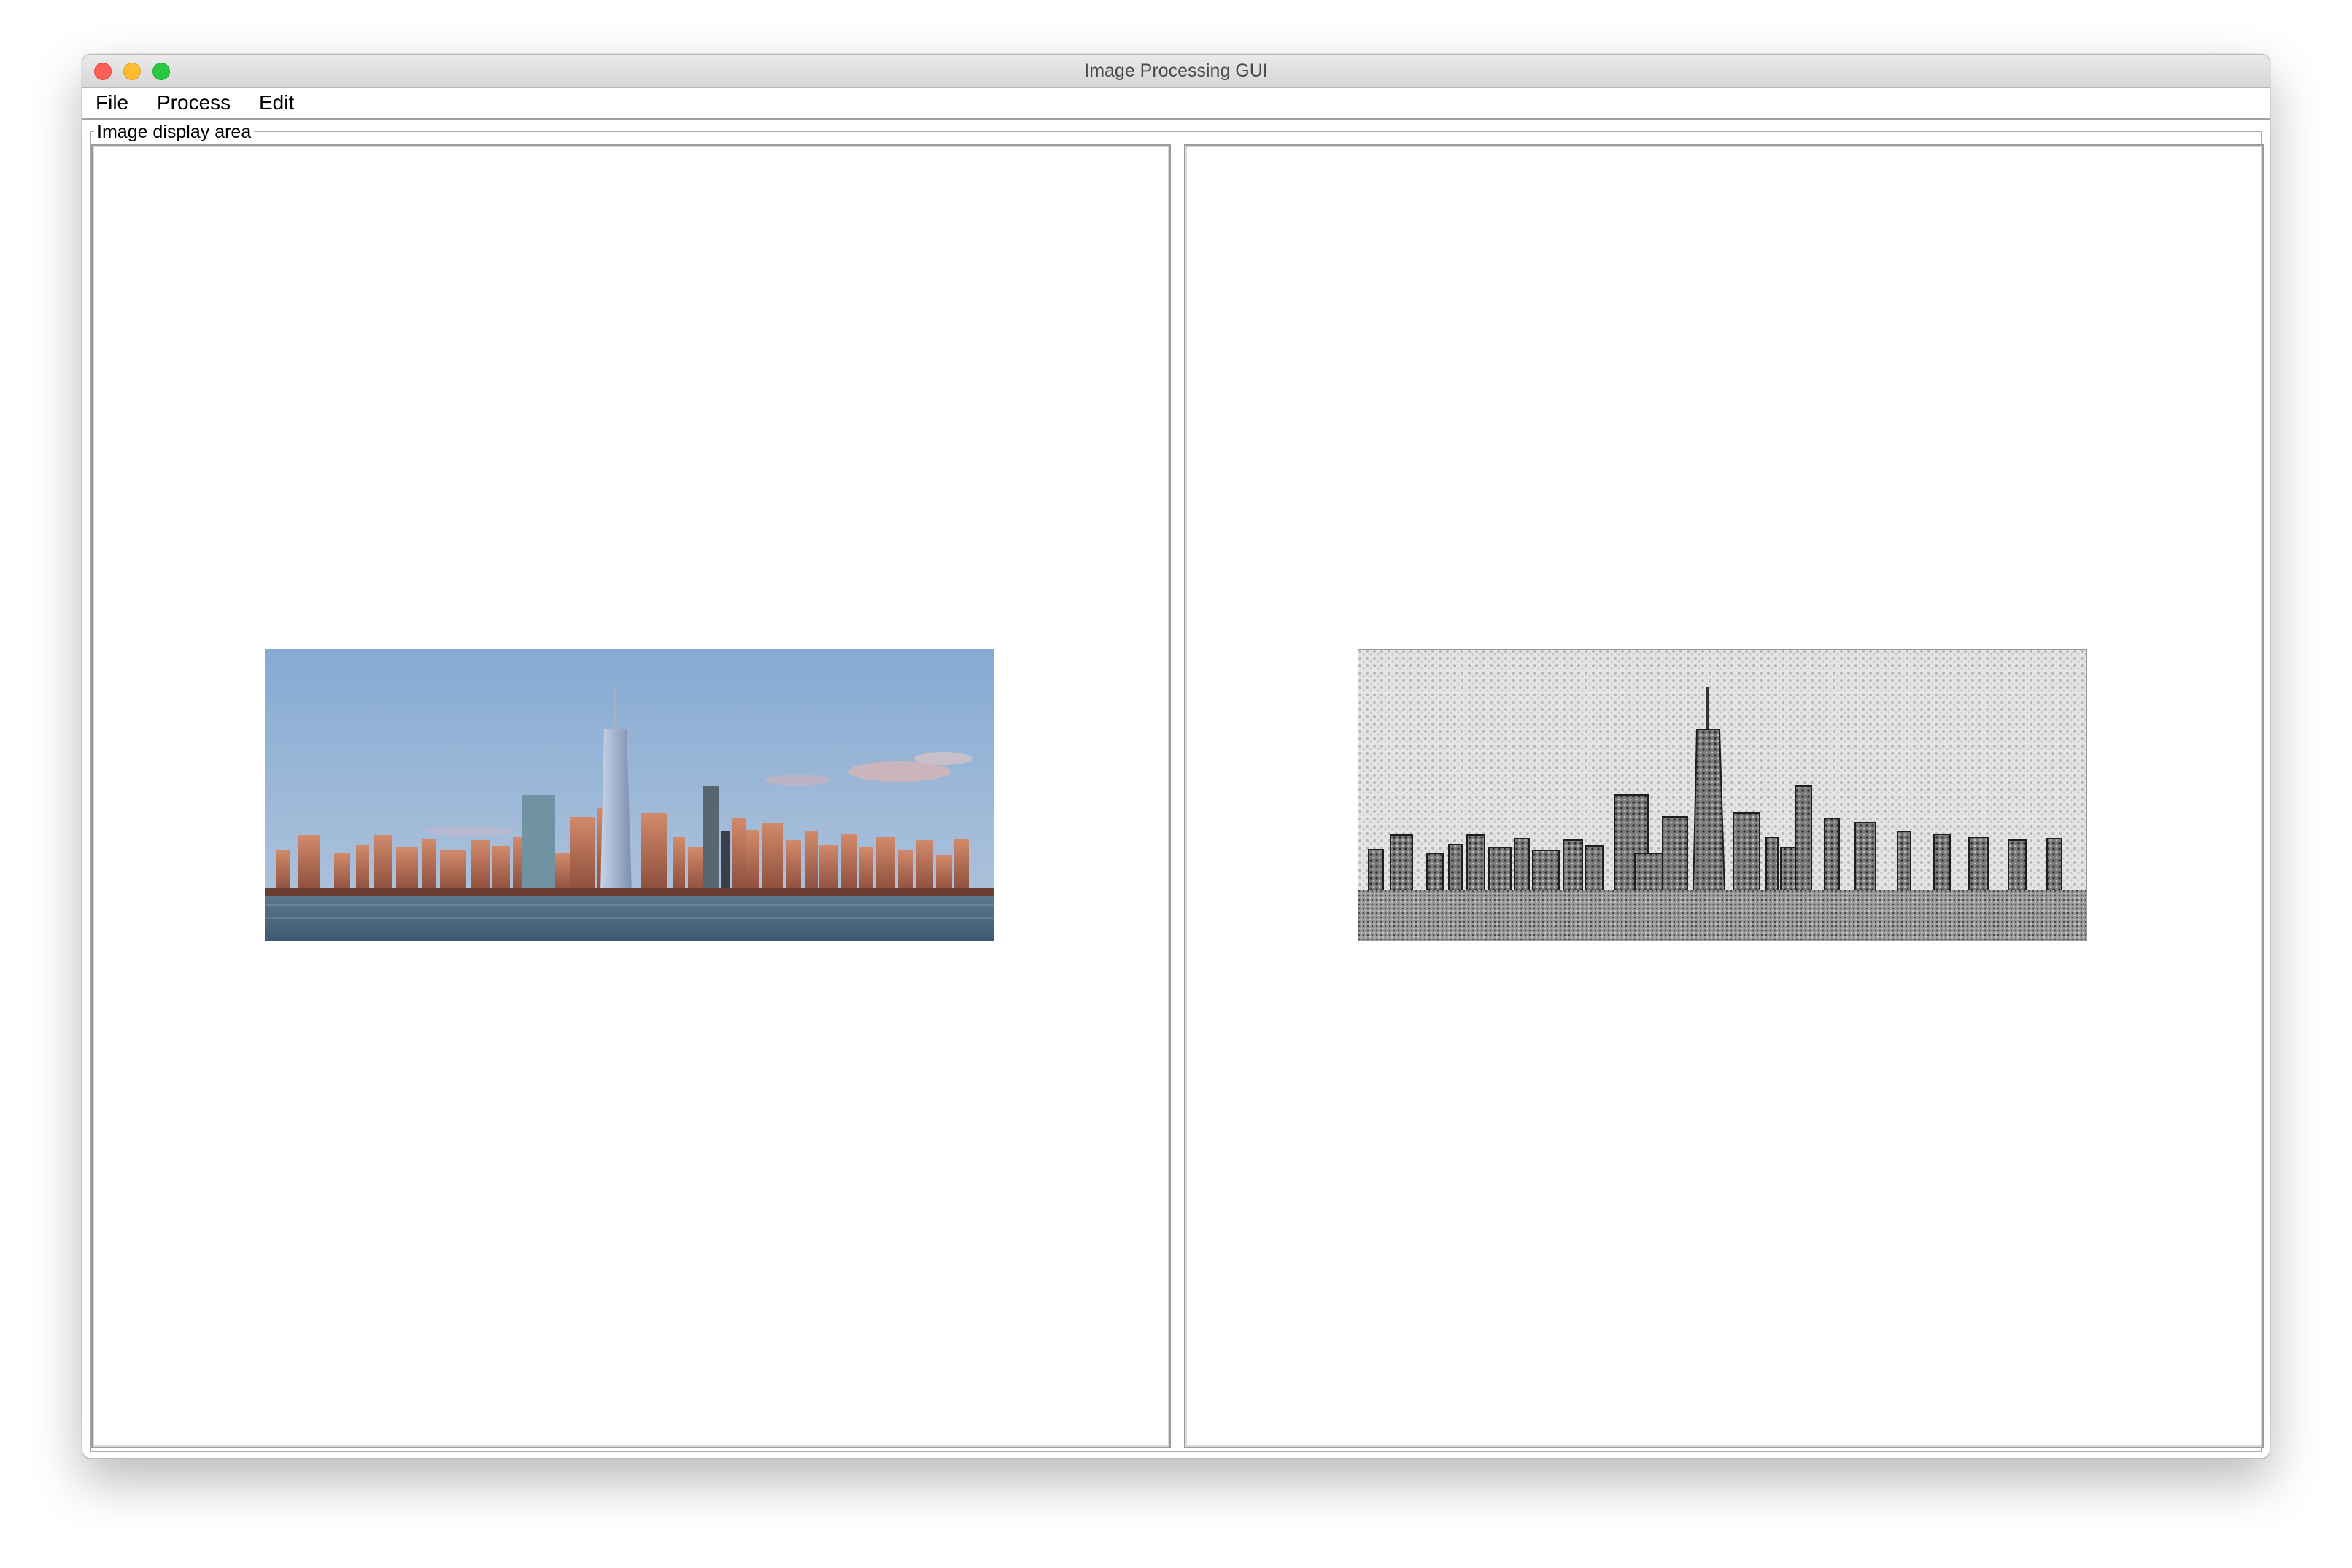 The height and width of the screenshot is (1568, 2352). Describe the element at coordinates (276, 103) in the screenshot. I see `menu-edit: Edit` at that location.